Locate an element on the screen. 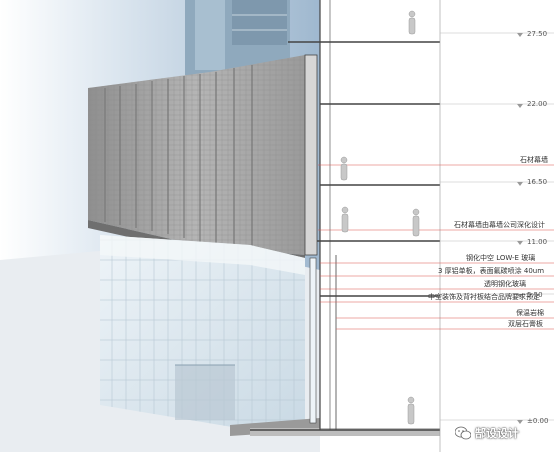 This screenshot has height=452, width=554. callout-gypsum-board: 双层石膏板 is located at coordinates (525, 324).